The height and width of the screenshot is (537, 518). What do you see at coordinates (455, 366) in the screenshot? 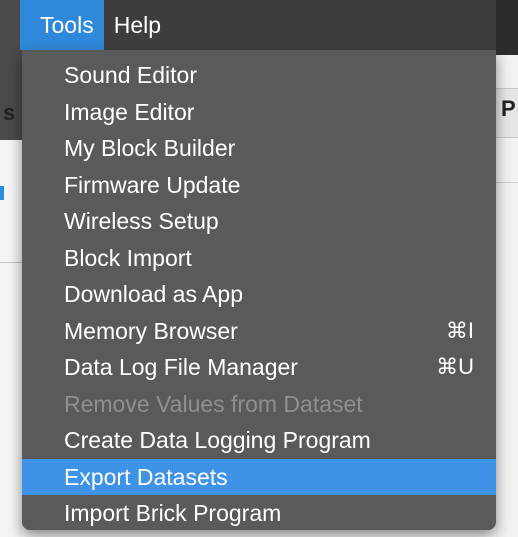
I see `shortcut-data-log-file-manager: ⌘U` at bounding box center [455, 366].